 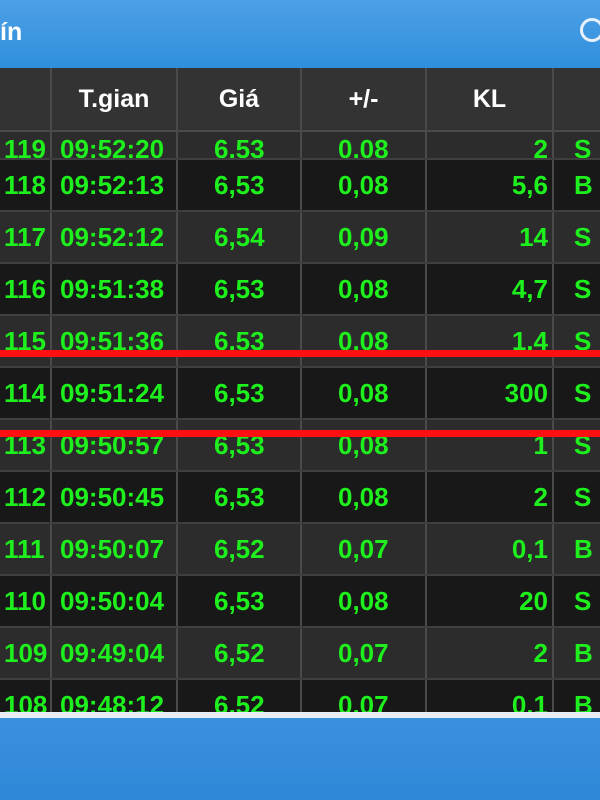 What do you see at coordinates (26, 497) in the screenshot?
I see `trade-id-cell: 112` at bounding box center [26, 497].